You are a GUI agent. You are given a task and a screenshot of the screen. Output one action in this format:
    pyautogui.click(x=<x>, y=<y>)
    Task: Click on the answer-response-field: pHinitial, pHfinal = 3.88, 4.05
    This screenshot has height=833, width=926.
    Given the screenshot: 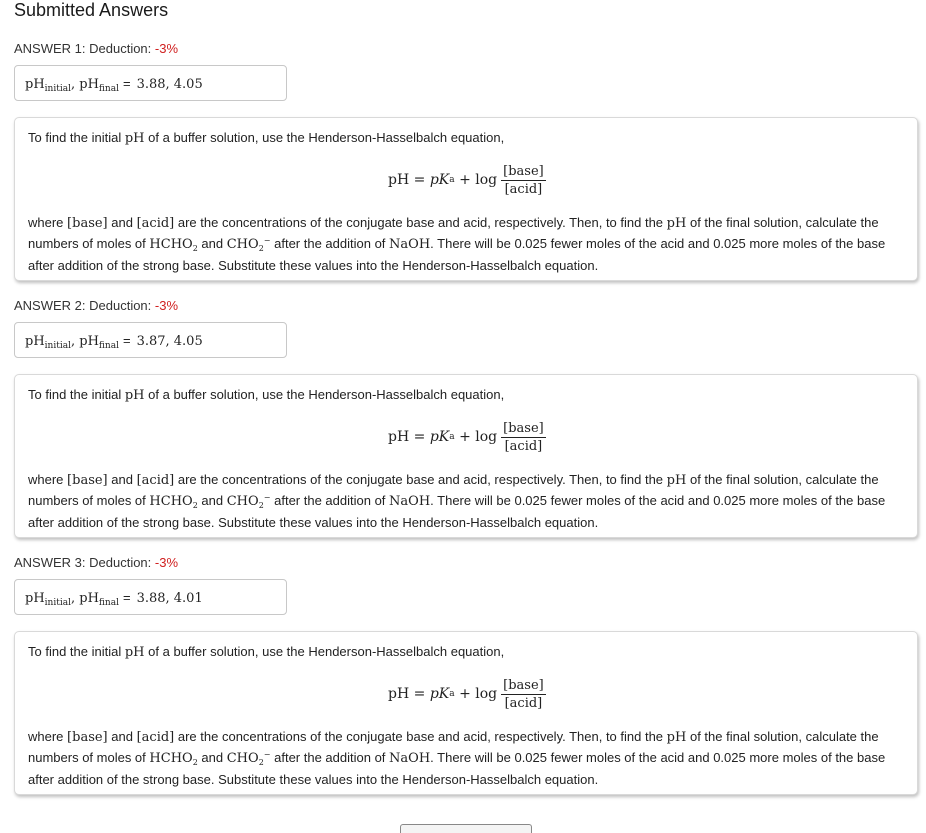 What is the action you would take?
    pyautogui.click(x=150, y=83)
    